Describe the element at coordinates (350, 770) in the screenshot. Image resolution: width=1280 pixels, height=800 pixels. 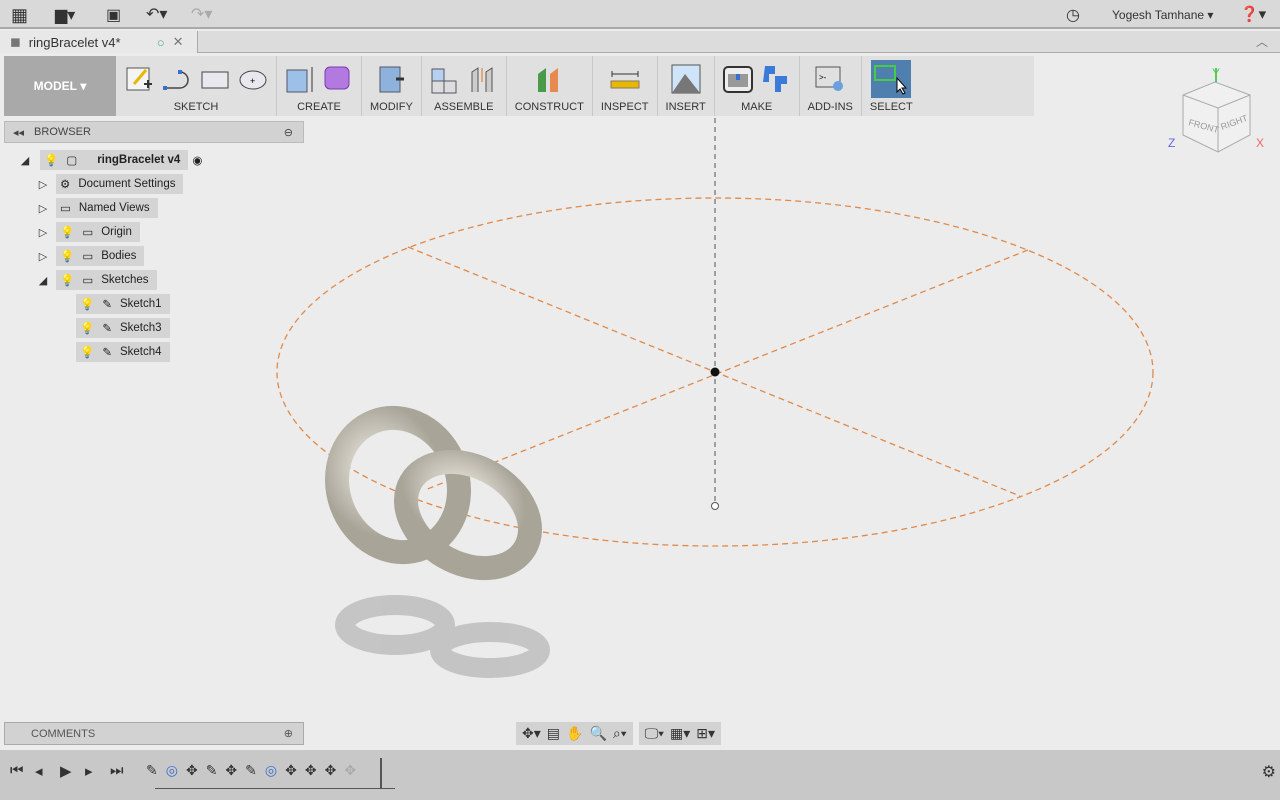
I see `suppressed-feature-icon: ✥` at that location.